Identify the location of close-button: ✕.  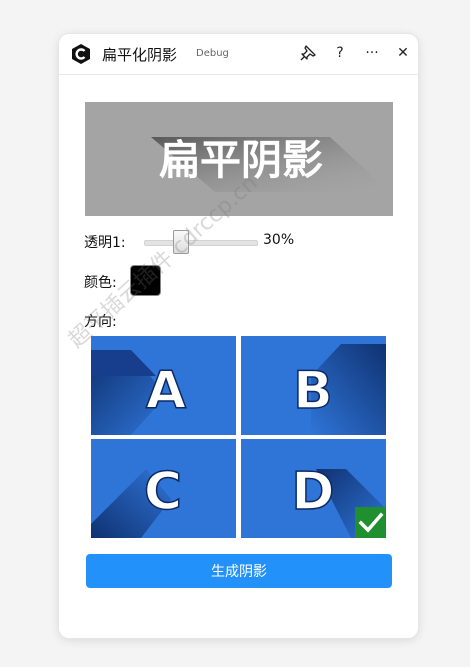
(403, 53).